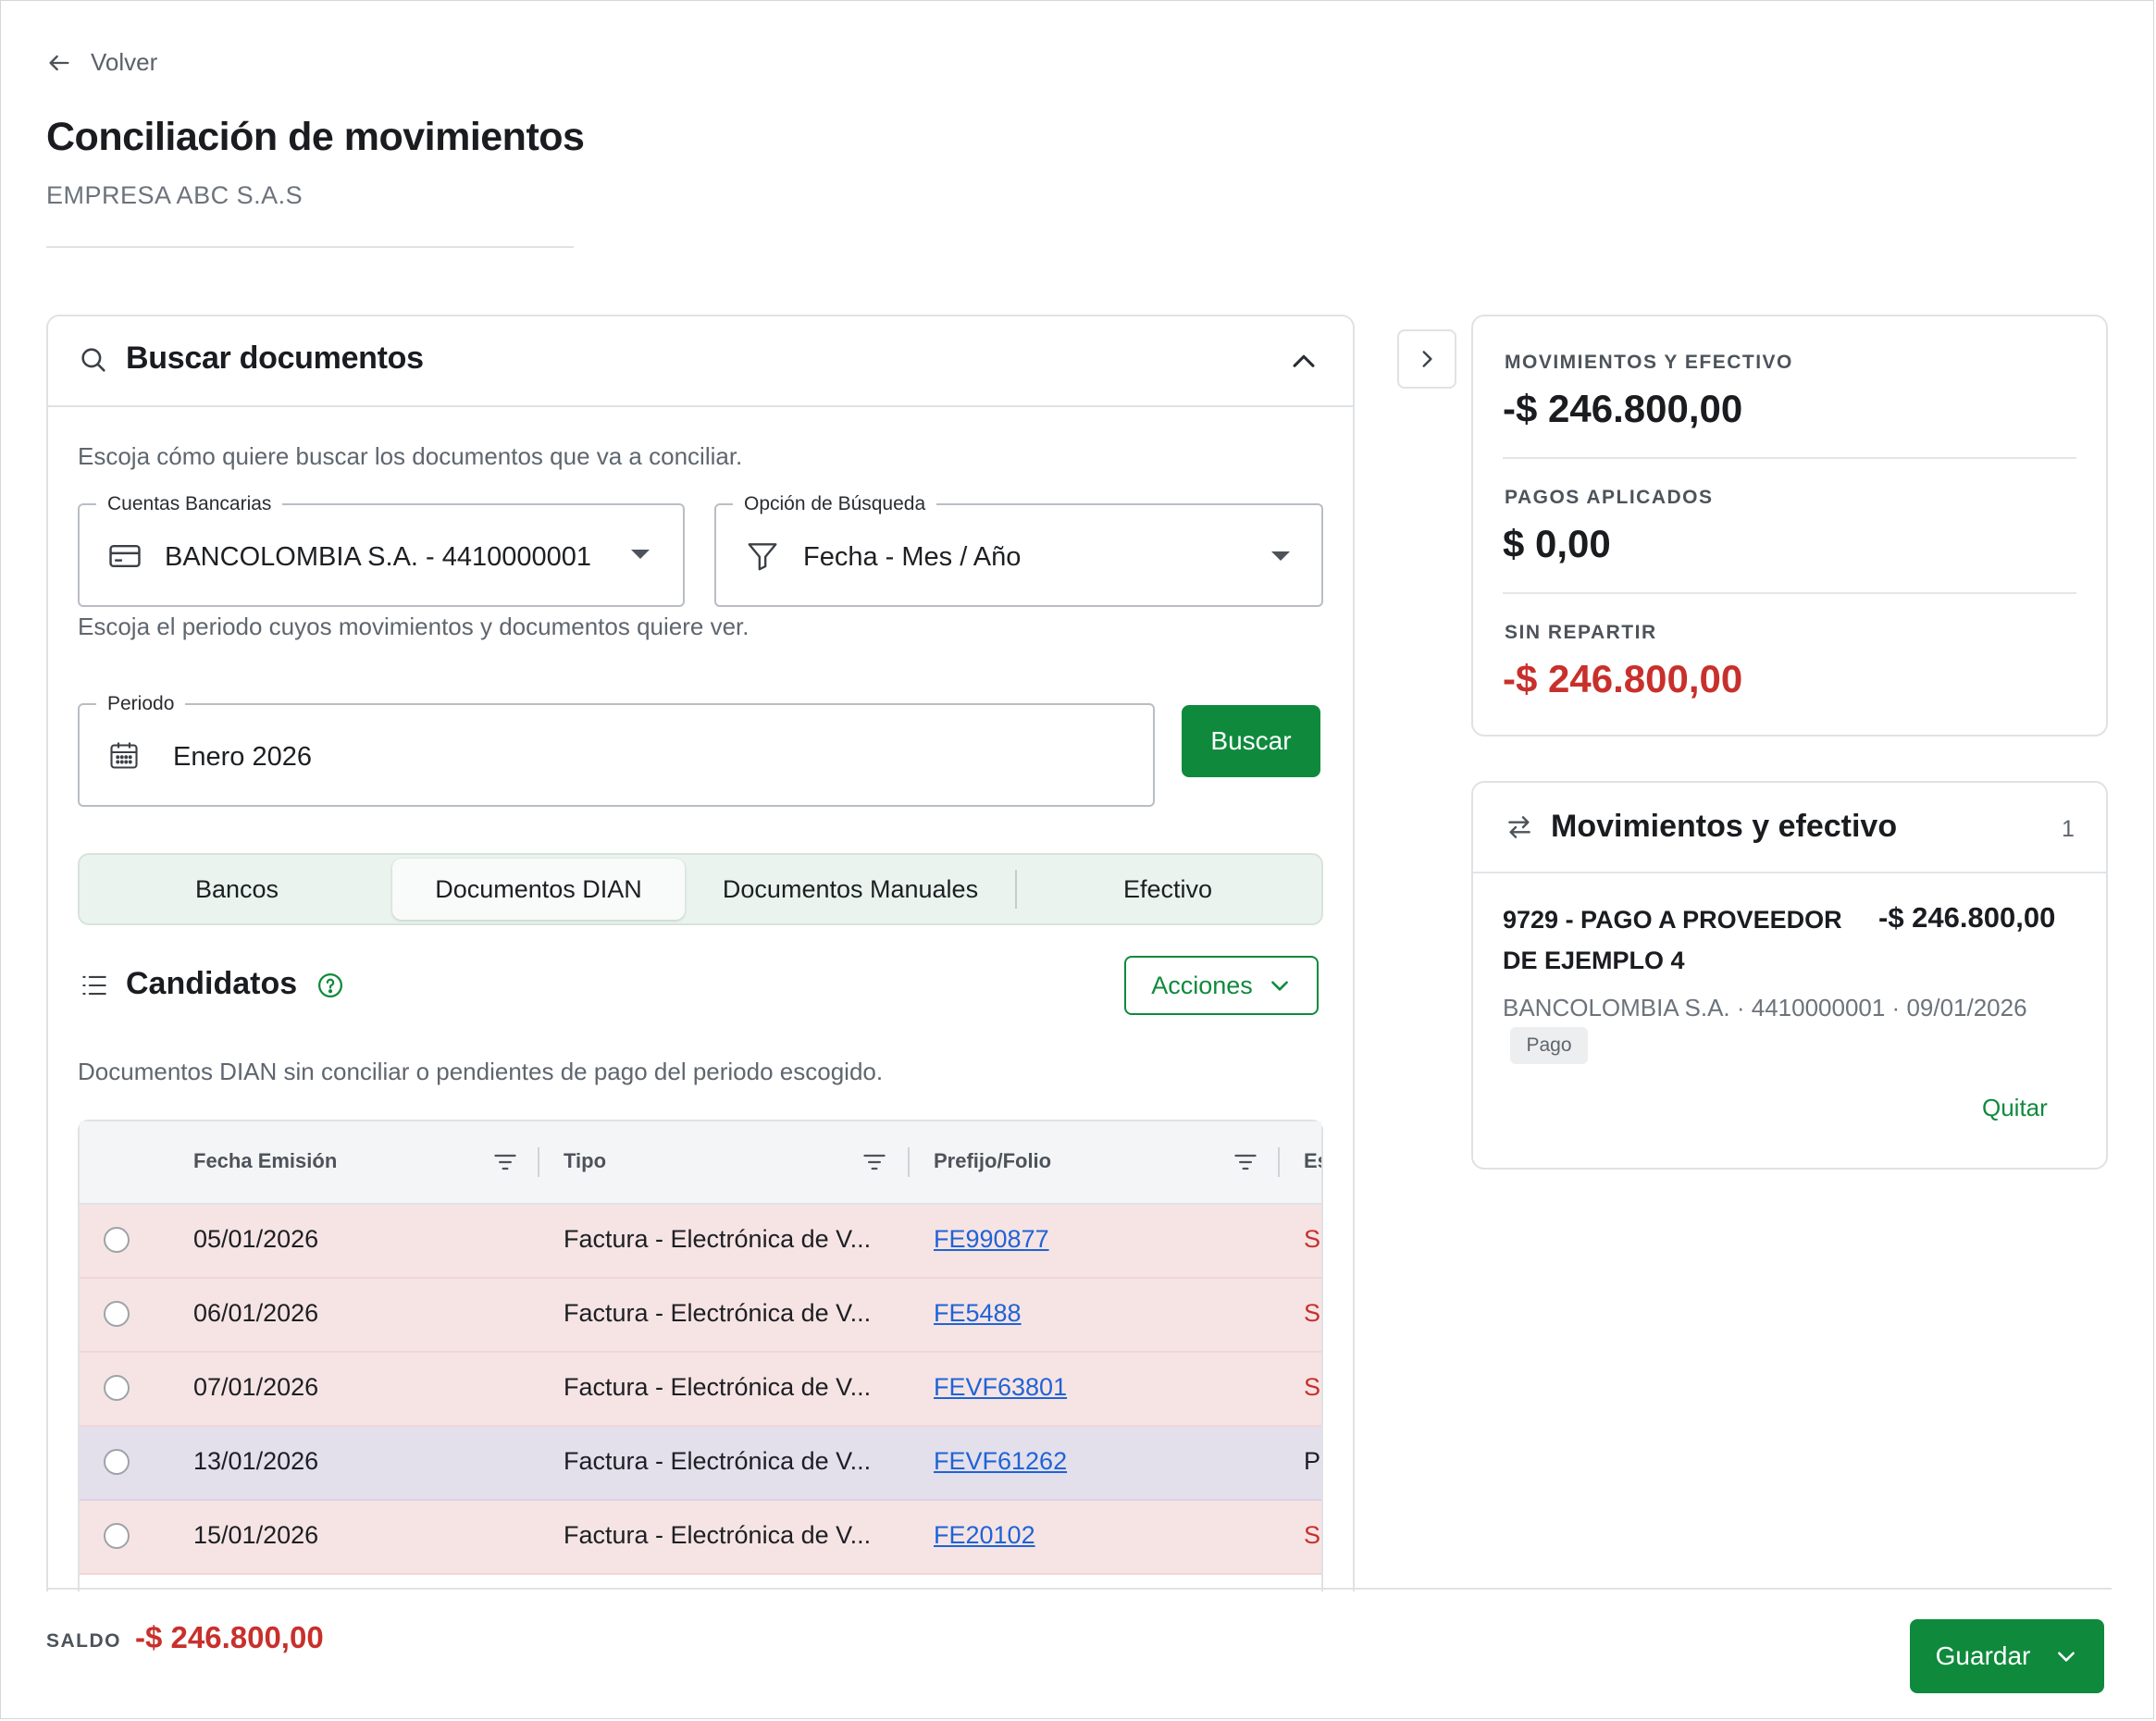 This screenshot has width=2156, height=1721. Describe the element at coordinates (1623, 679) in the screenshot. I see `unallocated-value: -$ 246.800,00` at that location.